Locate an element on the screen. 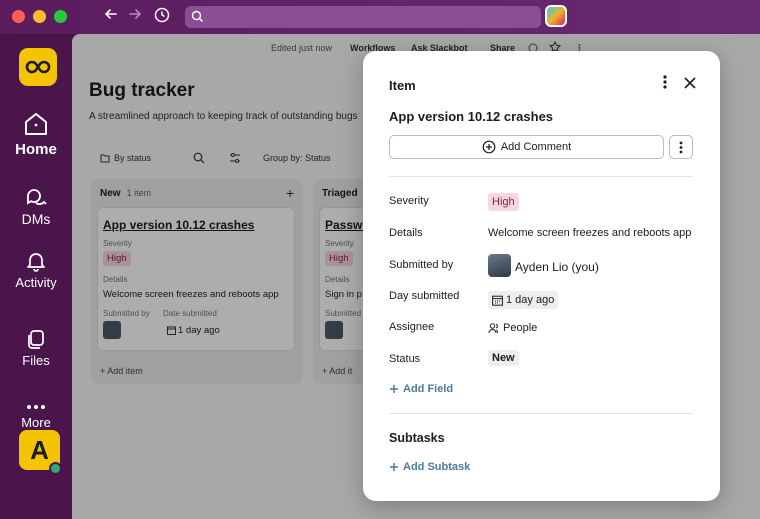  status-badge: New is located at coordinates (503, 358).